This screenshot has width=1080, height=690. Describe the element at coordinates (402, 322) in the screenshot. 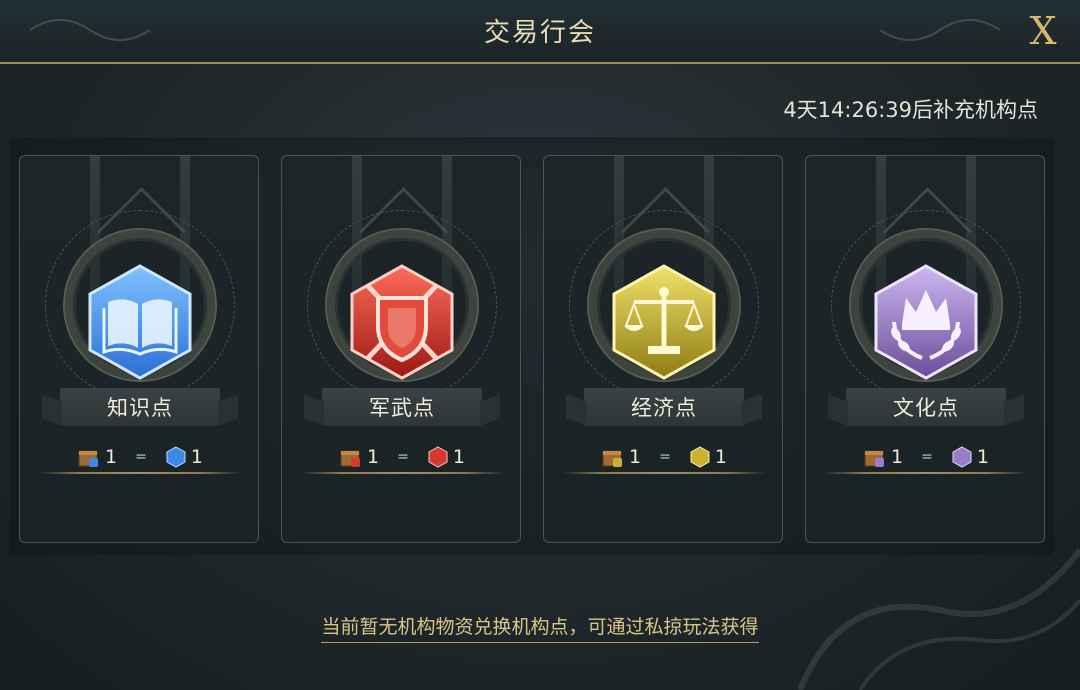

I see `shield-swords-icon` at that location.